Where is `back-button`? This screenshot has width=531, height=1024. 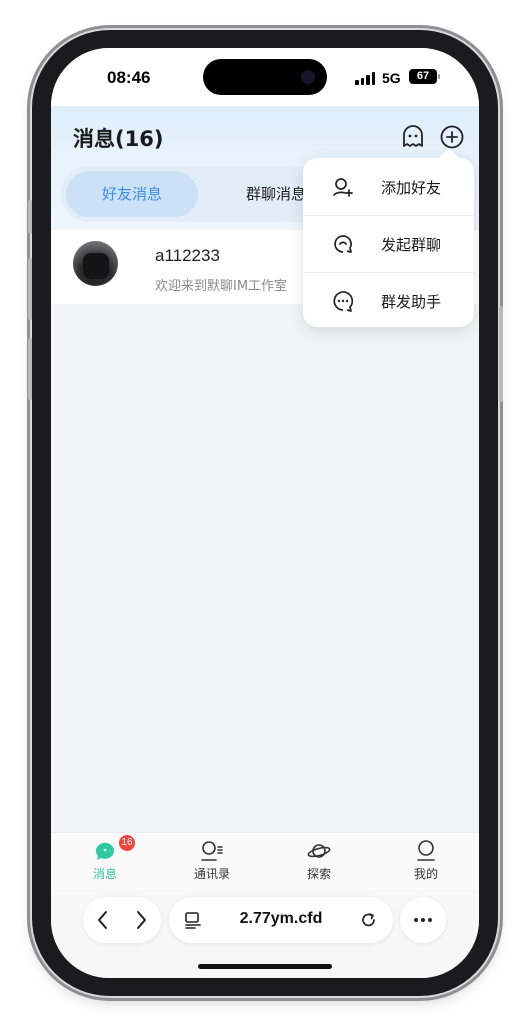 back-button is located at coordinates (102, 920).